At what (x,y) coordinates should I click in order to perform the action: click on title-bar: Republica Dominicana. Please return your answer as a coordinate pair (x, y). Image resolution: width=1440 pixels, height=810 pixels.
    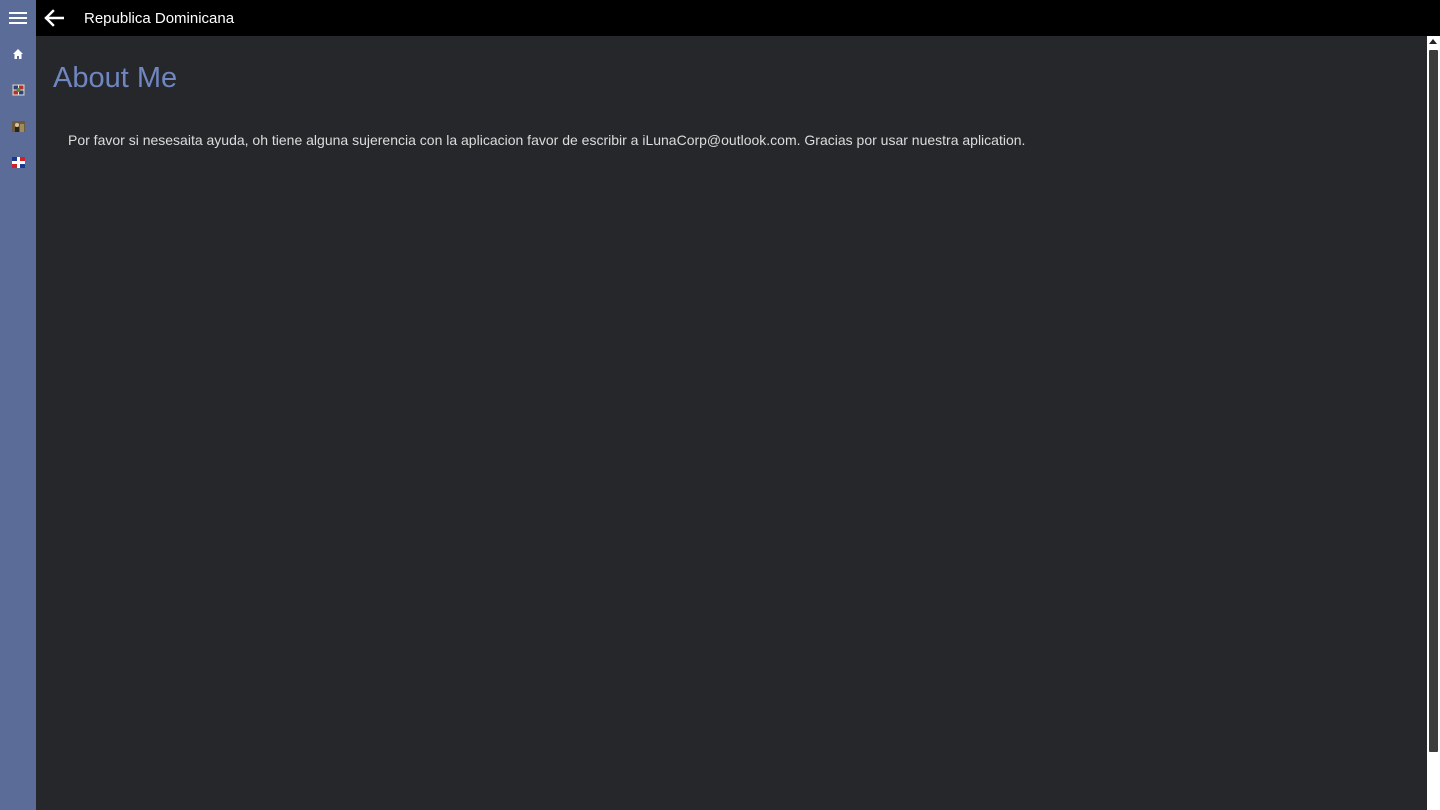
    Looking at the image, I should click on (720, 18).